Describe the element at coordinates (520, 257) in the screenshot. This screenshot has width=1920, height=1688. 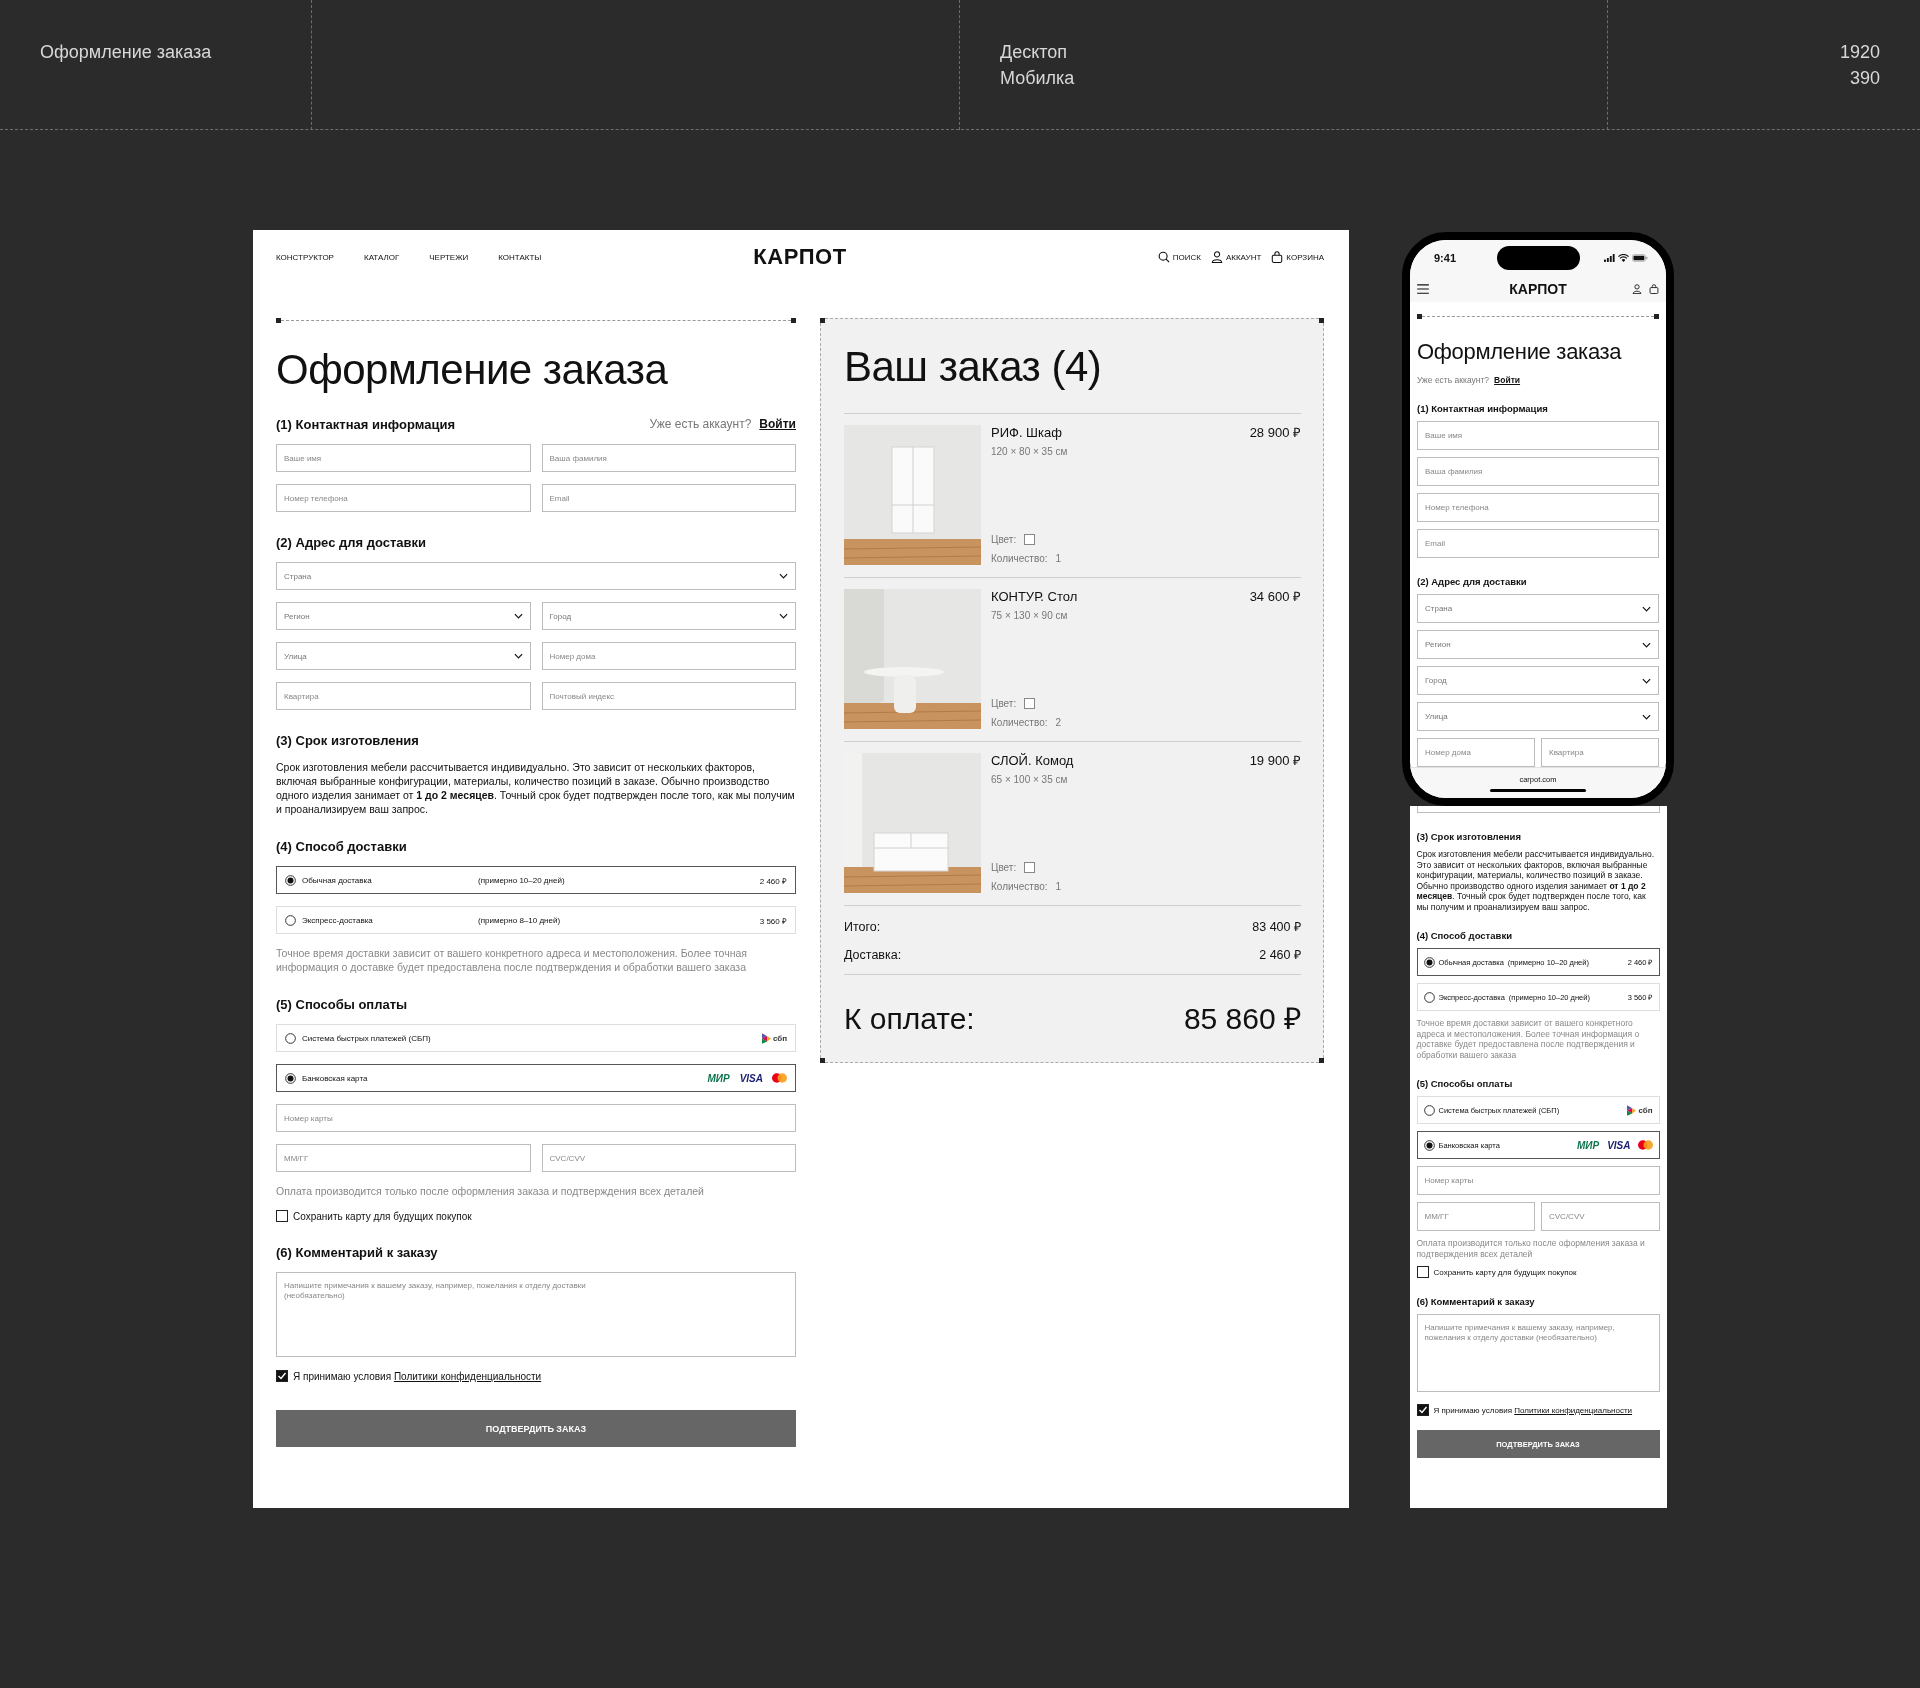
I see `nav-link: КОНТАКТЫ` at that location.